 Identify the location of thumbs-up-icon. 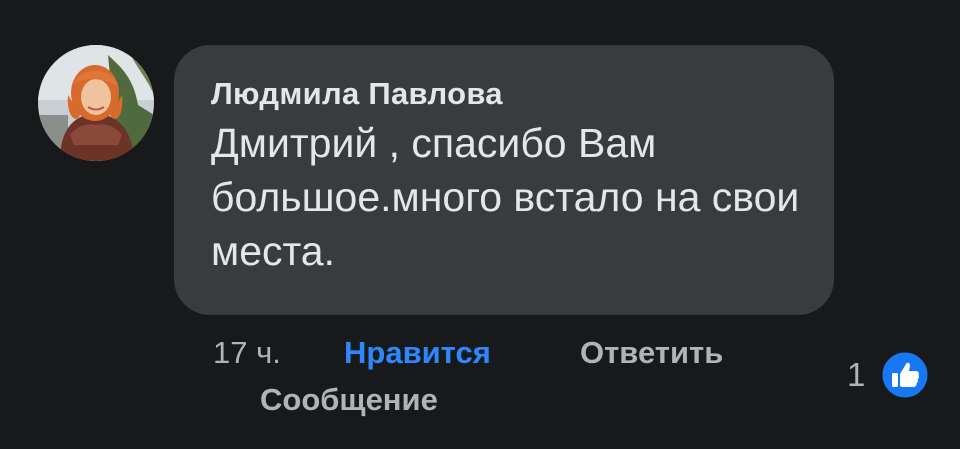
(905, 375).